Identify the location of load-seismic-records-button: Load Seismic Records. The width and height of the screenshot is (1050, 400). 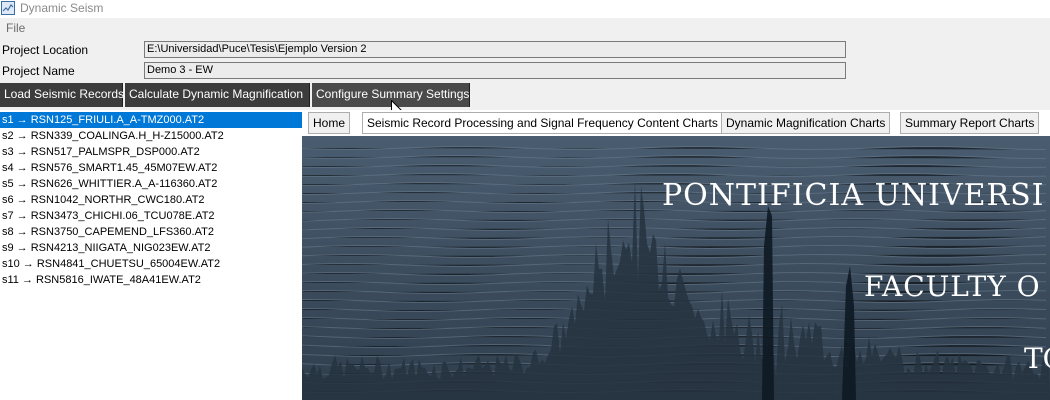
(62, 95).